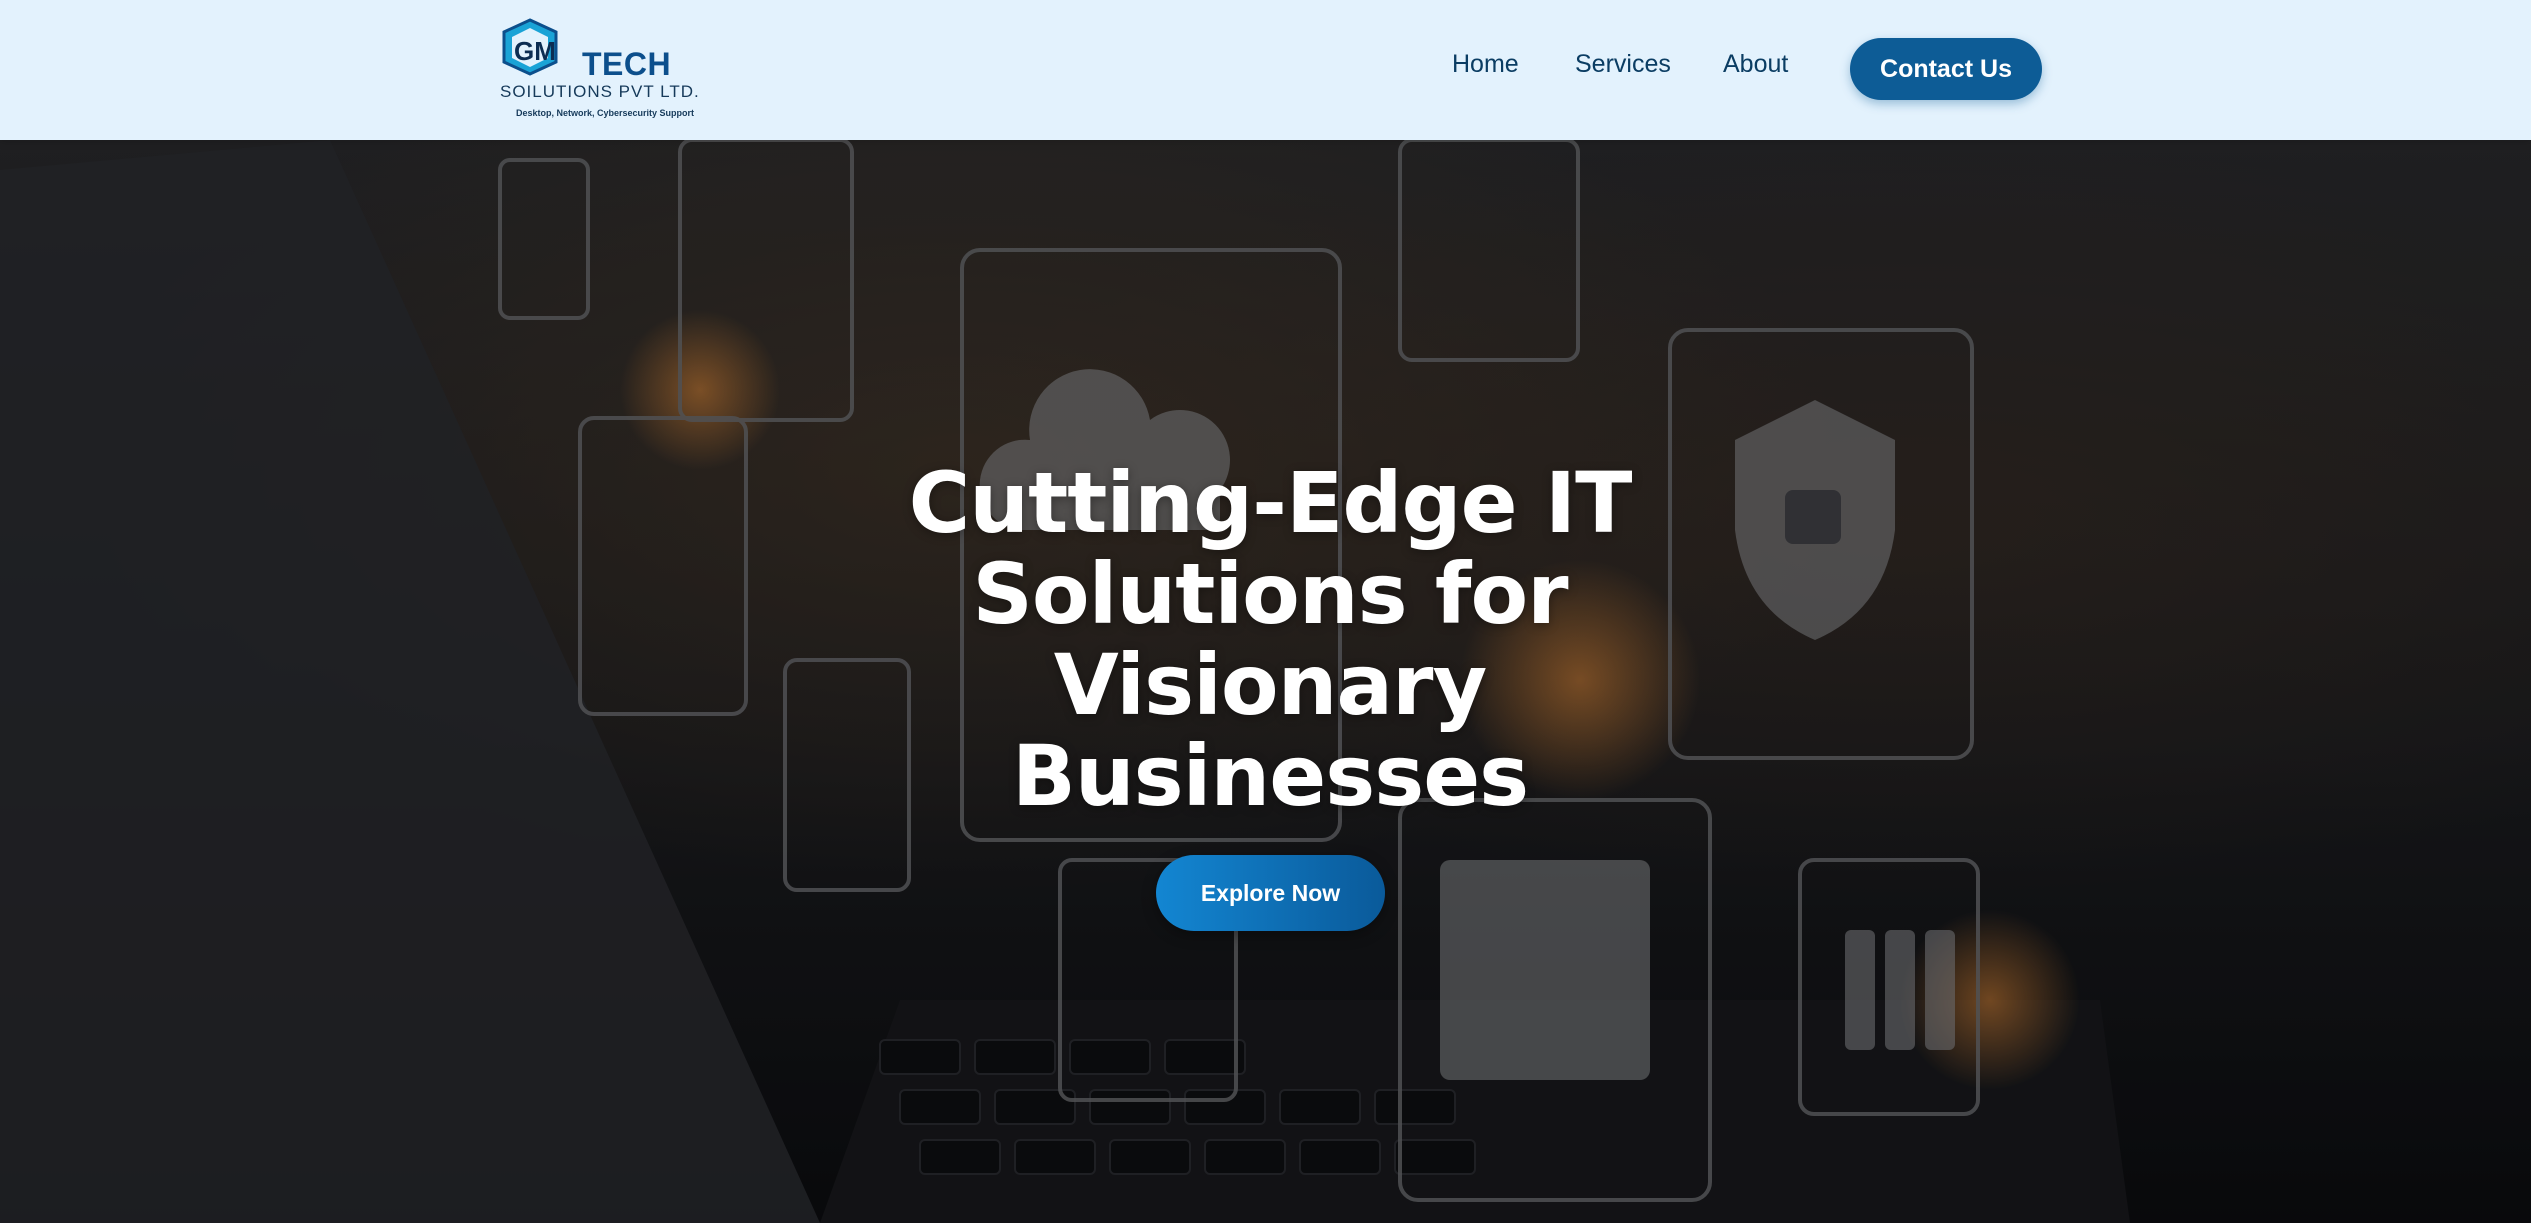 This screenshot has width=2531, height=1223. Describe the element at coordinates (1270, 893) in the screenshot. I see `explore-now-button: Explore Now` at that location.